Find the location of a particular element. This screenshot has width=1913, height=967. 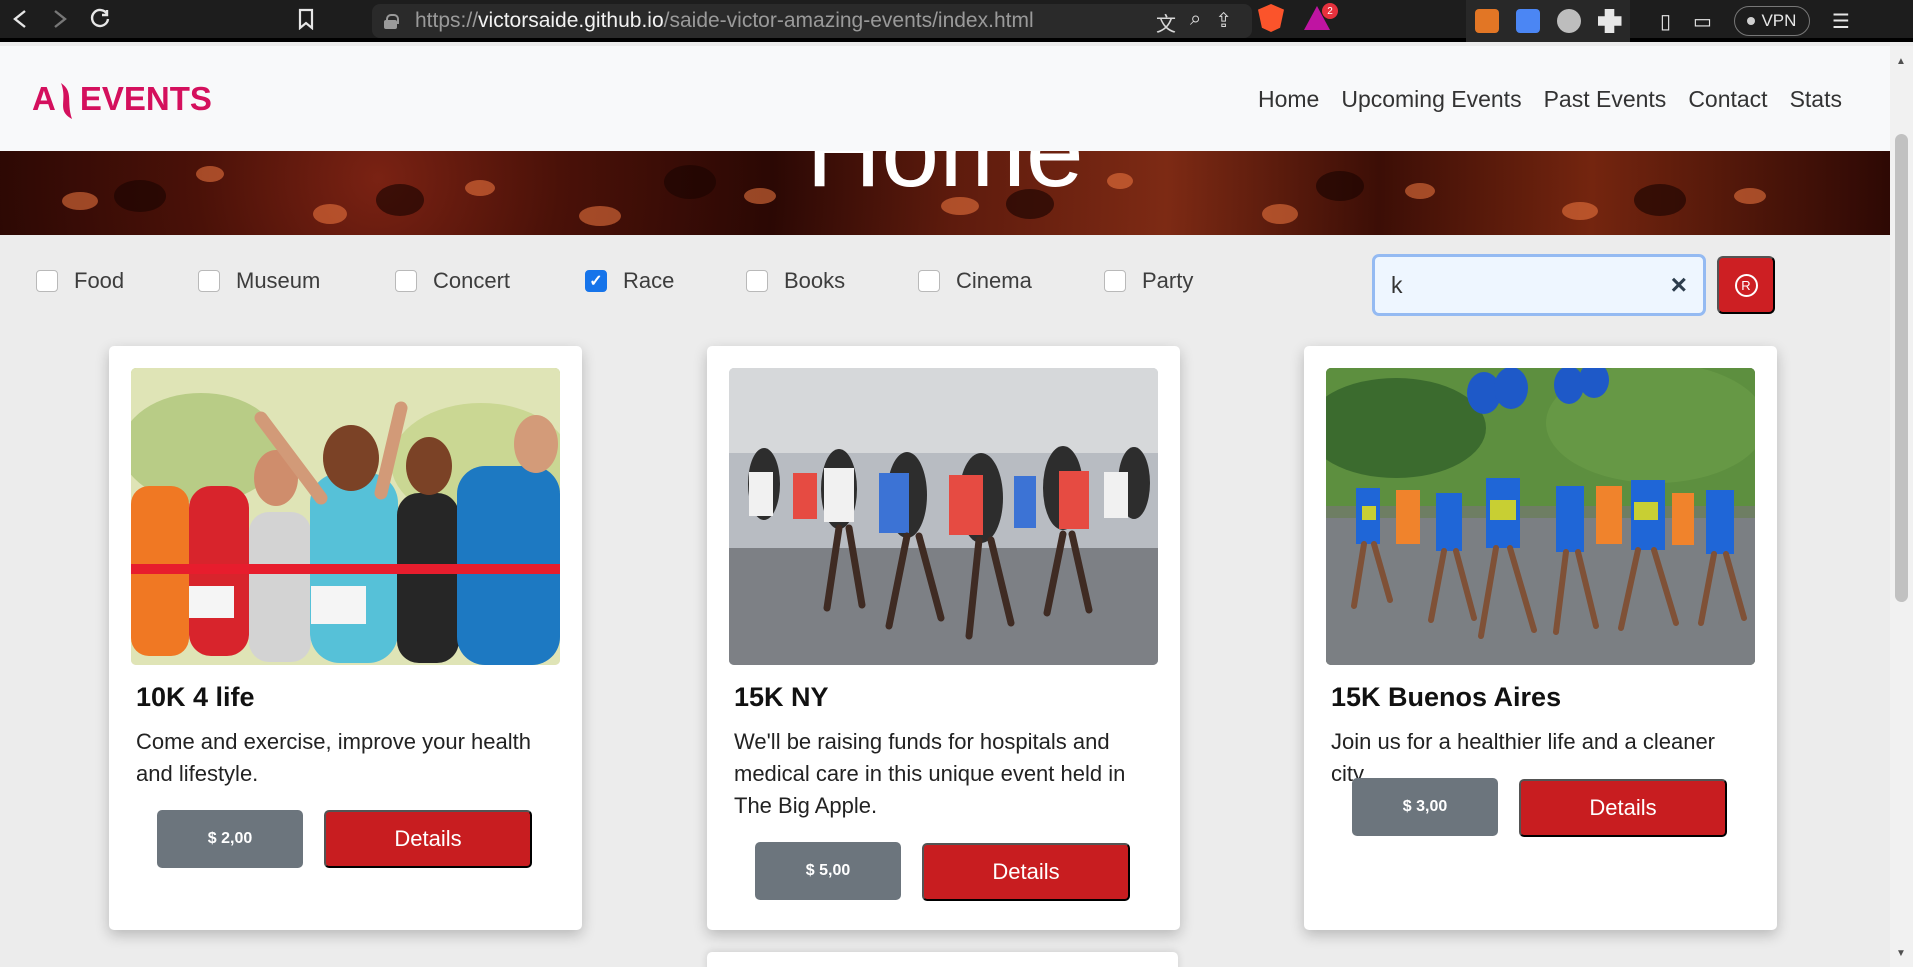

reset-filters-button: R is located at coordinates (1746, 285).